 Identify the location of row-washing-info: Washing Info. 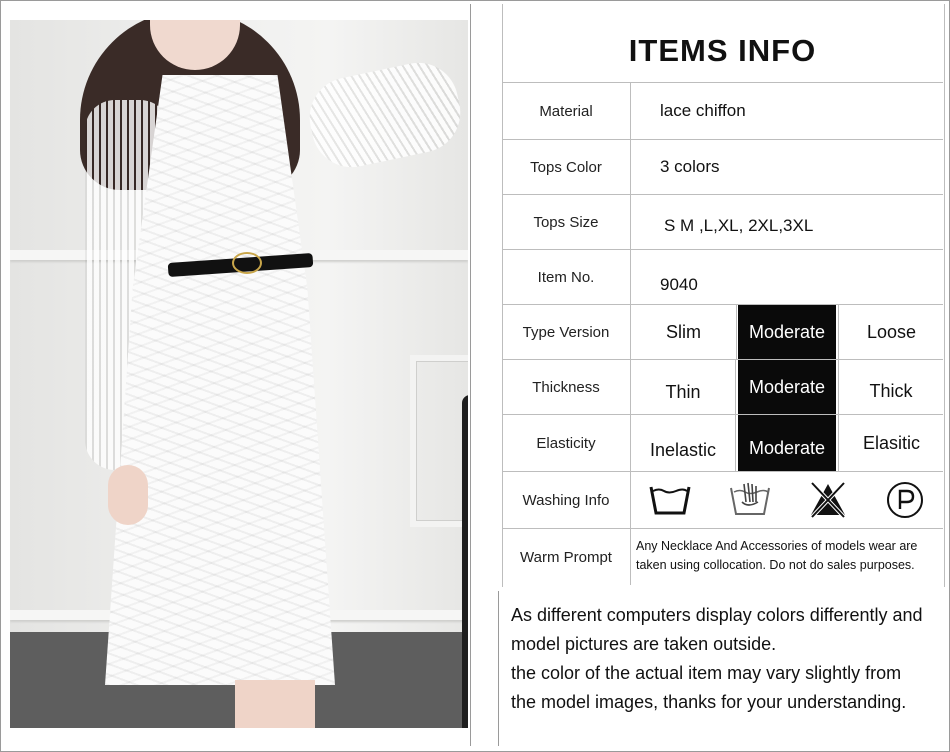
(722, 500).